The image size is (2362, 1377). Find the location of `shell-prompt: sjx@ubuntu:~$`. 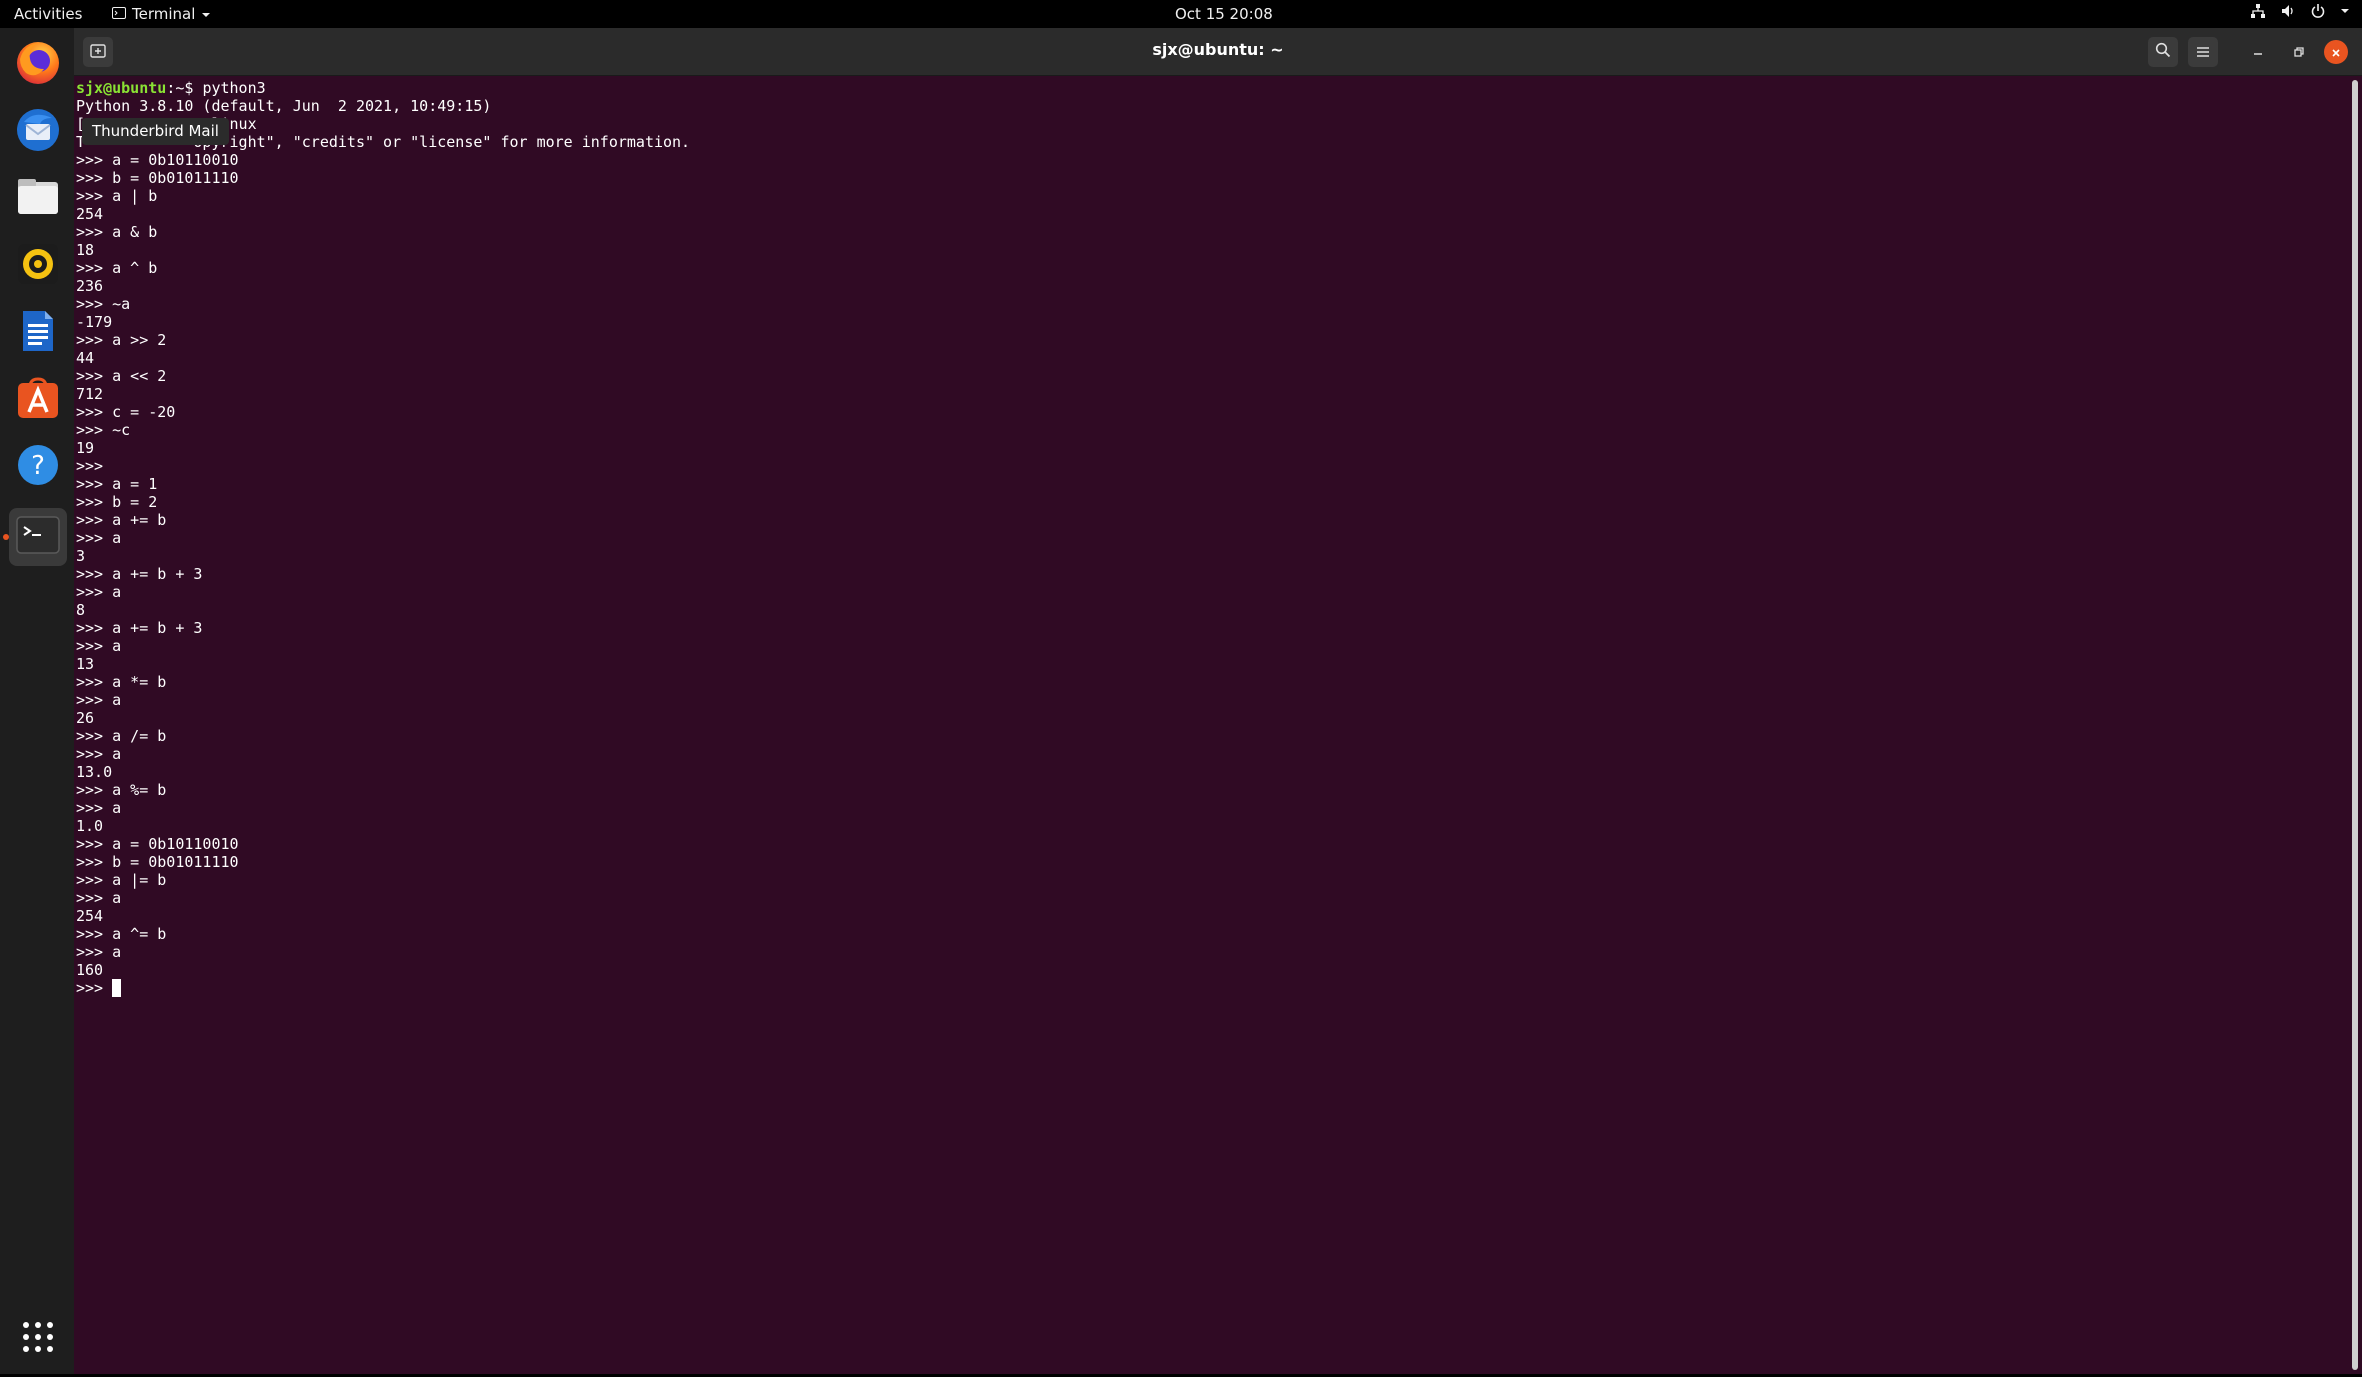

shell-prompt: sjx@ubuntu:~$ is located at coordinates (139, 88).